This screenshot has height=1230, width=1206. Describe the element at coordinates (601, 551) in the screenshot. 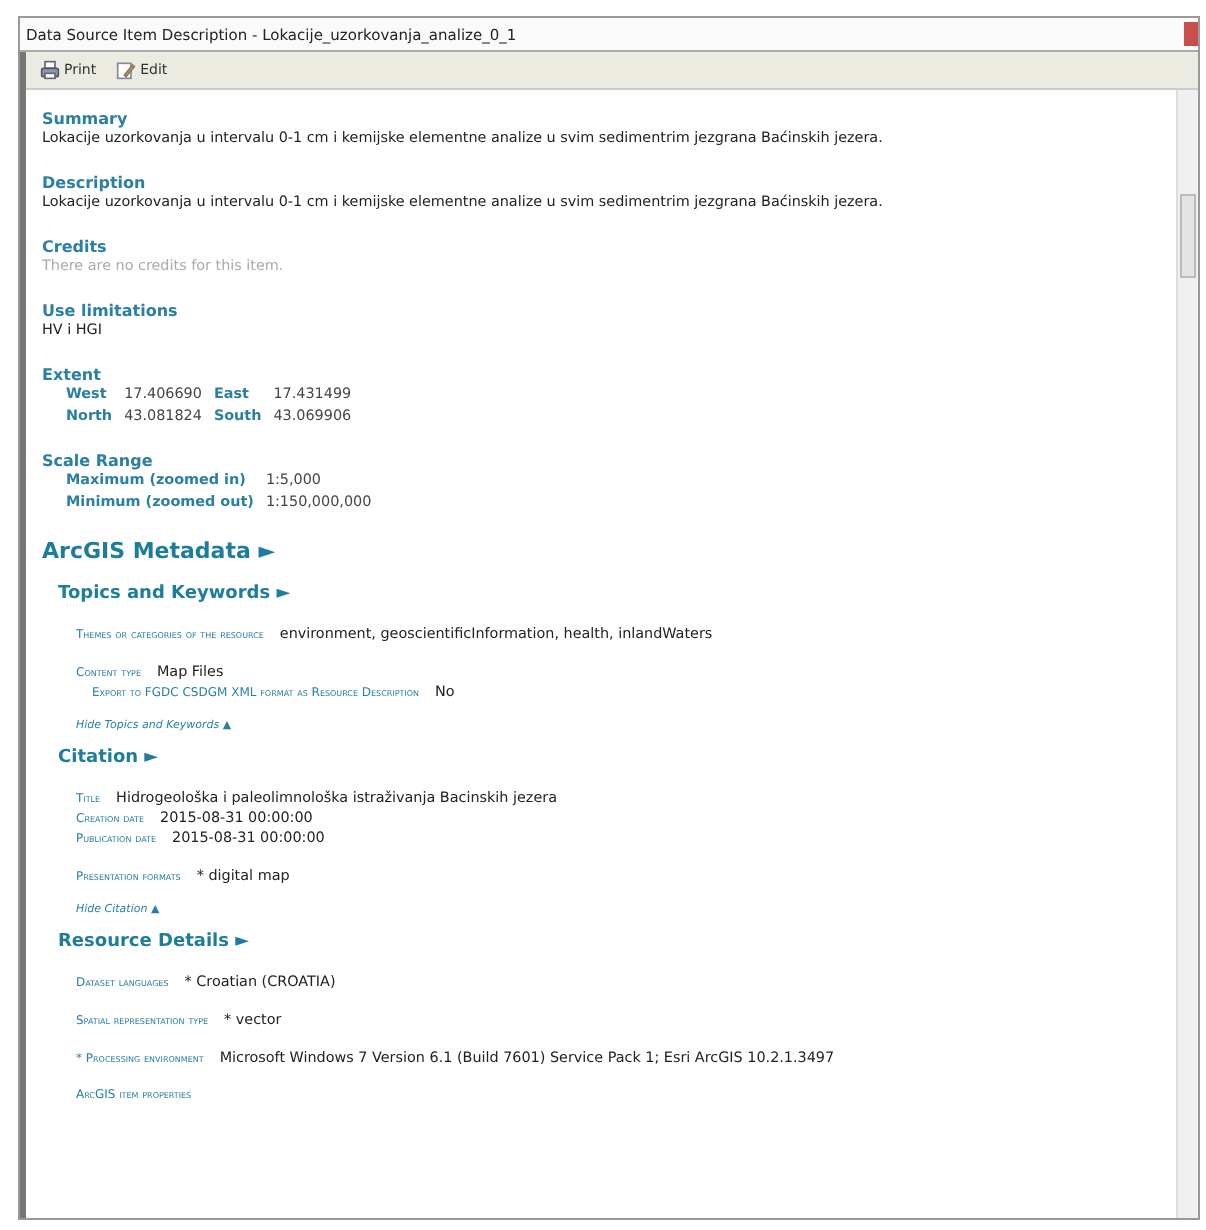

I see `metadata-heading: ArcGIS Metadata ►` at that location.